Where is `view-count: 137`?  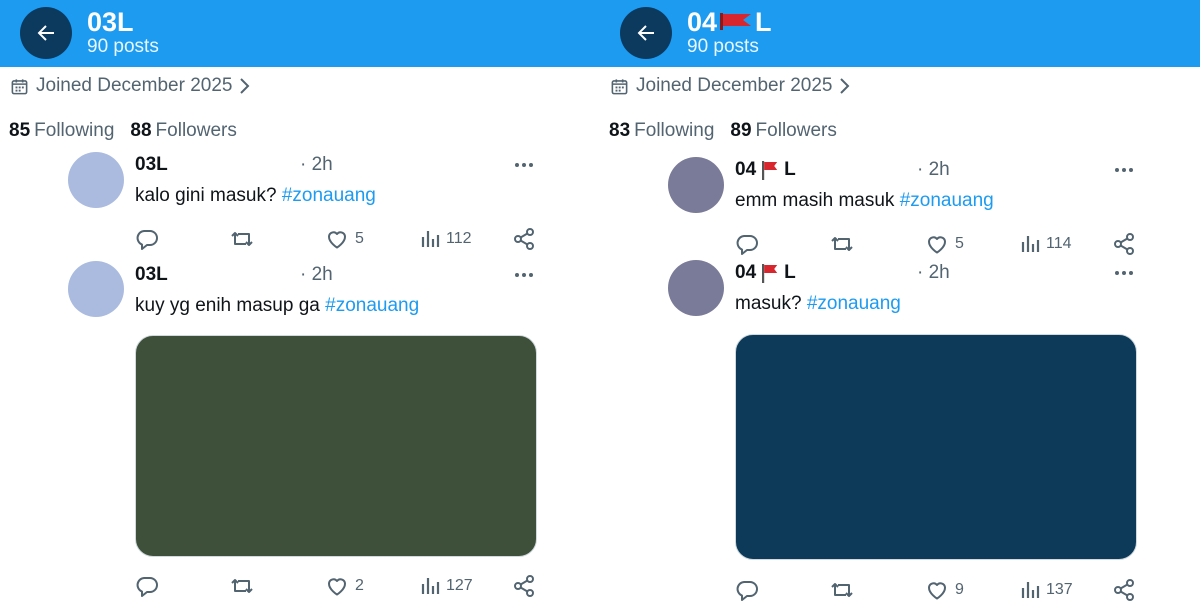
view-count: 137 is located at coordinates (1059, 589).